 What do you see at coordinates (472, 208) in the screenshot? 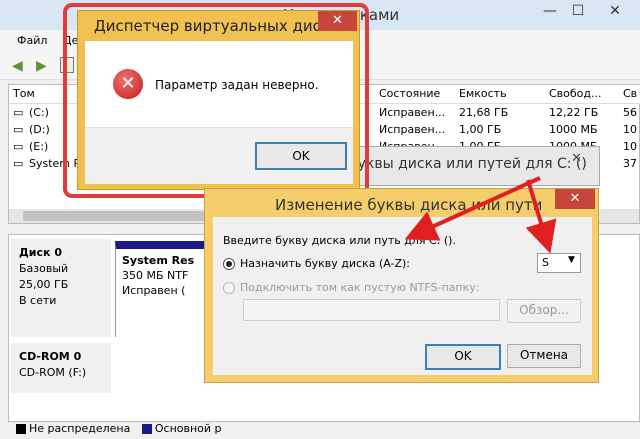
I see `arrow-to-prompt` at bounding box center [472, 208].